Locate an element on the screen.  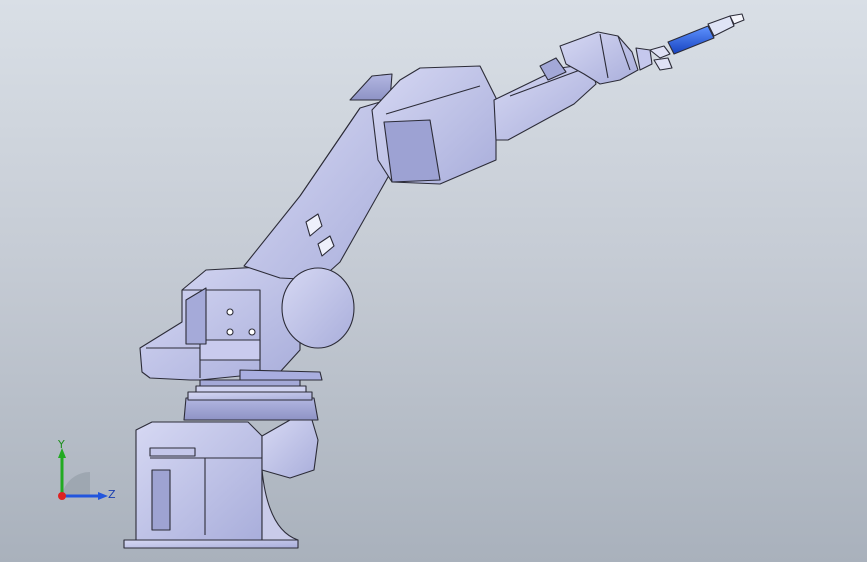
z-axis-arrow is located at coordinates (103, 496).